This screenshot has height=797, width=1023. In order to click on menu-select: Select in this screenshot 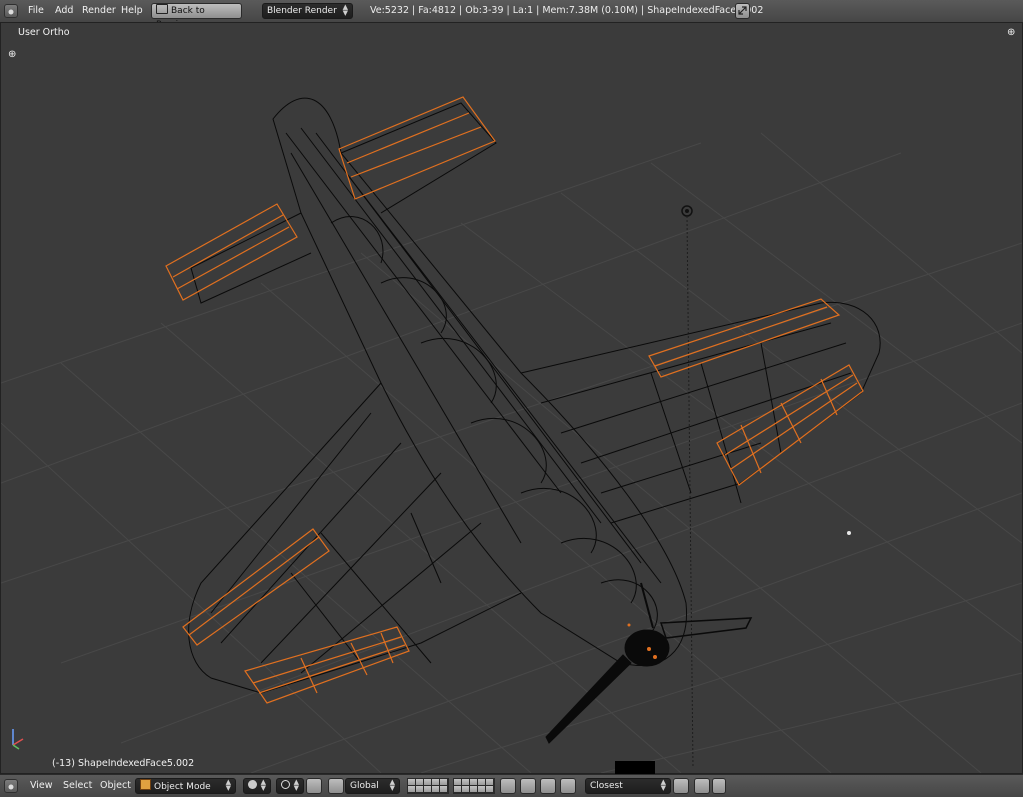, I will do `click(77, 786)`.